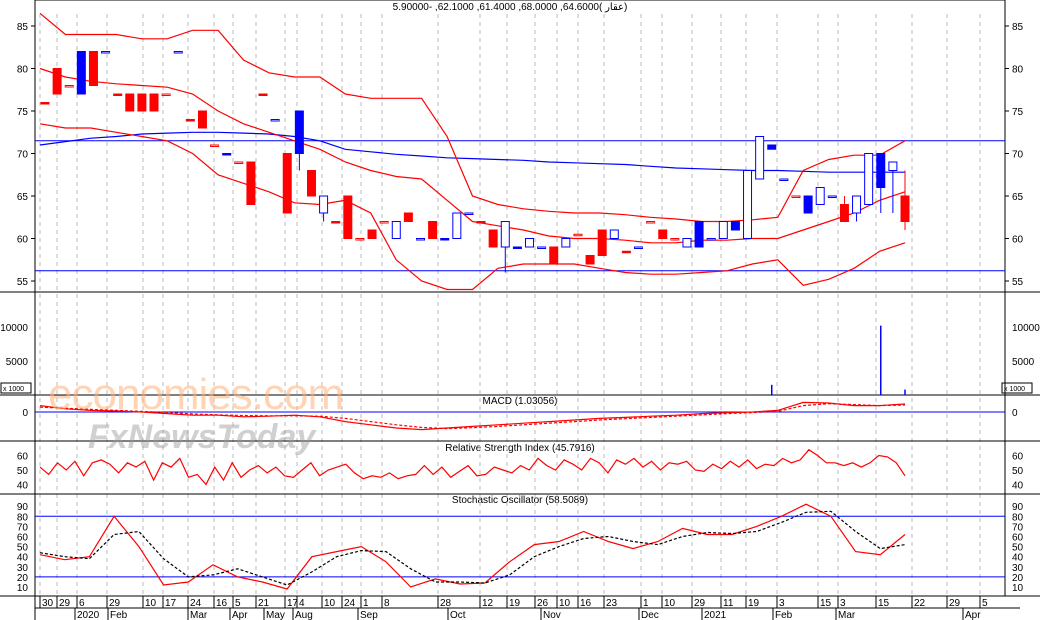 This screenshot has width=1040, height=620. What do you see at coordinates (1018, 27) in the screenshot?
I see `price-tick-right: 85` at bounding box center [1018, 27].